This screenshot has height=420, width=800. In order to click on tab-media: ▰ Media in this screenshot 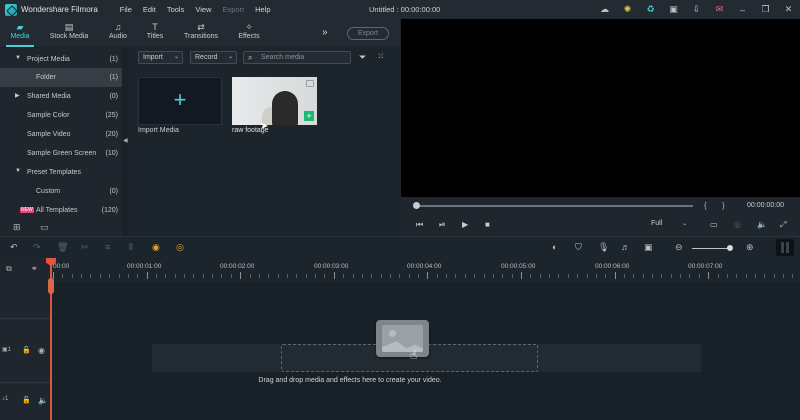, I will do `click(20, 34)`.